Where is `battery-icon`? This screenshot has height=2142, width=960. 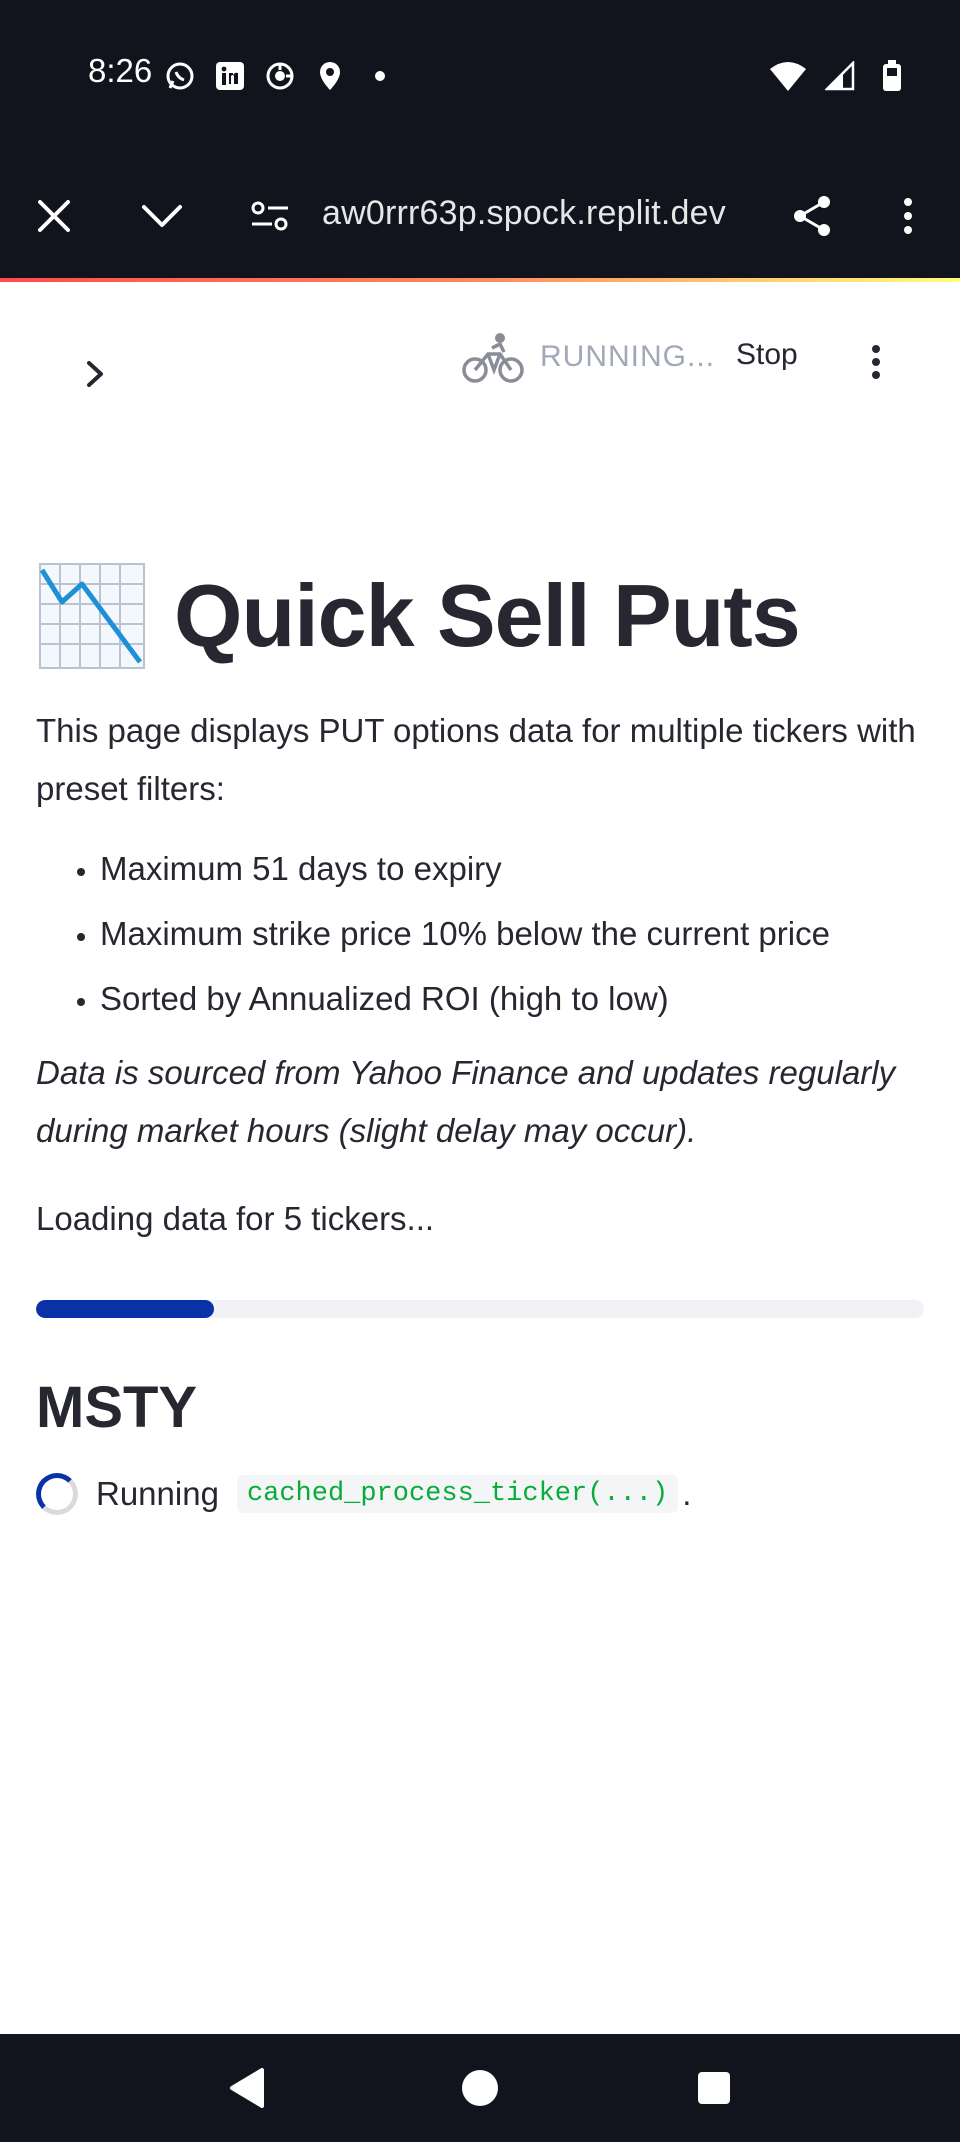 battery-icon is located at coordinates (892, 76).